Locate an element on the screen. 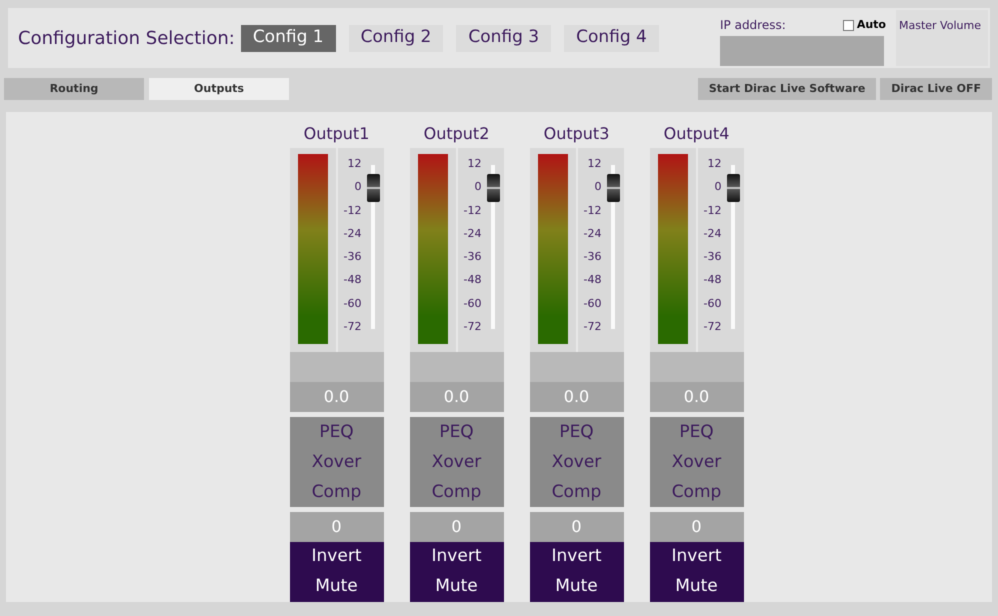 The image size is (998, 616). output-title: Output3 is located at coordinates (576, 134).